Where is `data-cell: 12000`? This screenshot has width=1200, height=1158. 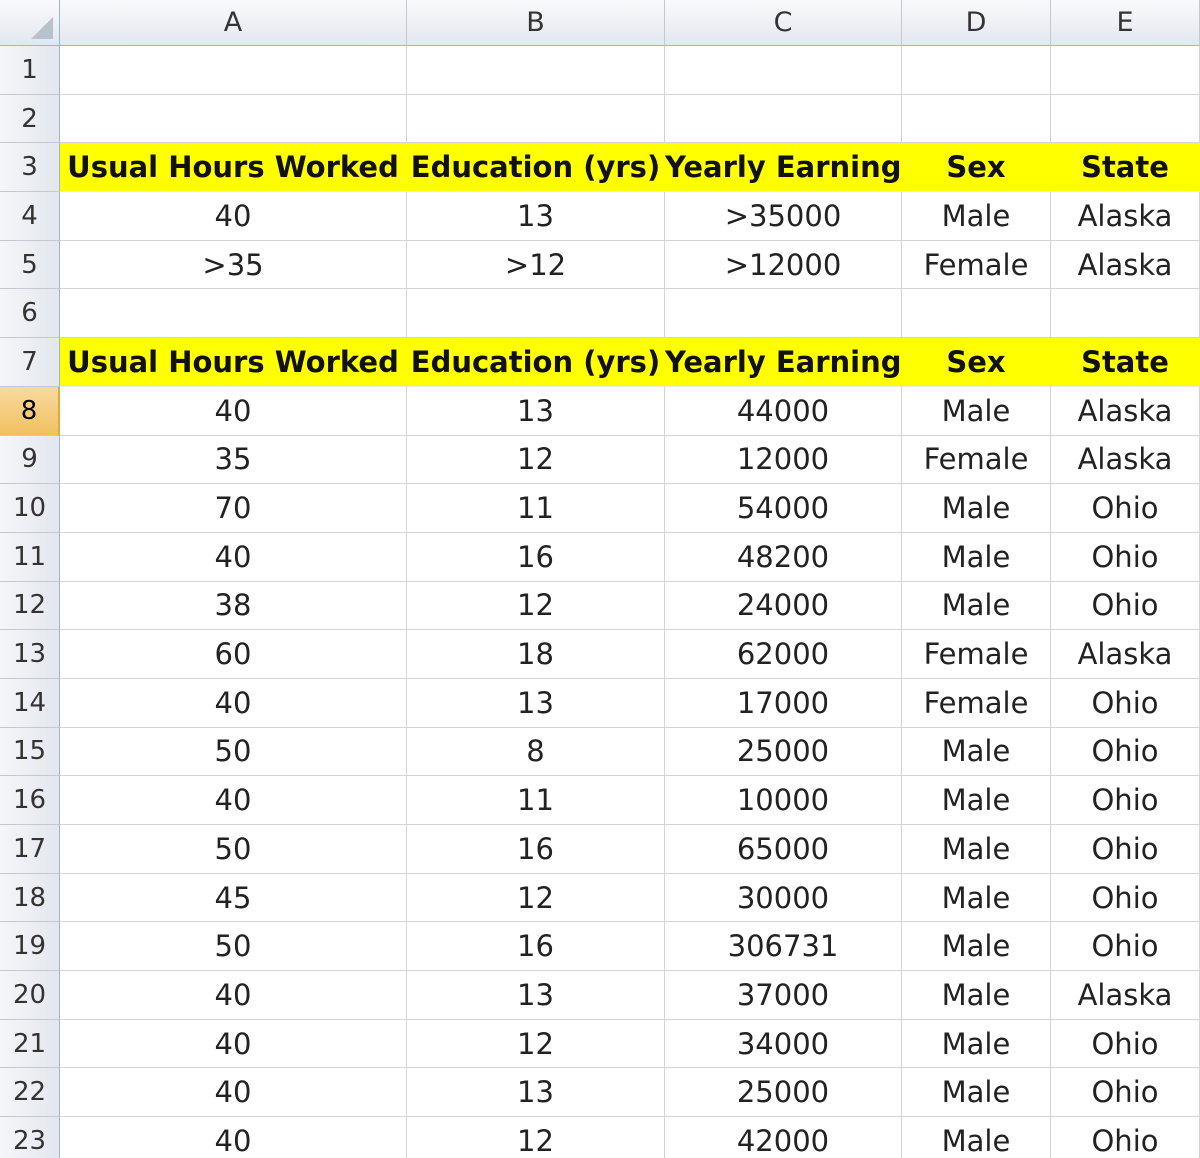
data-cell: 12000 is located at coordinates (783, 460).